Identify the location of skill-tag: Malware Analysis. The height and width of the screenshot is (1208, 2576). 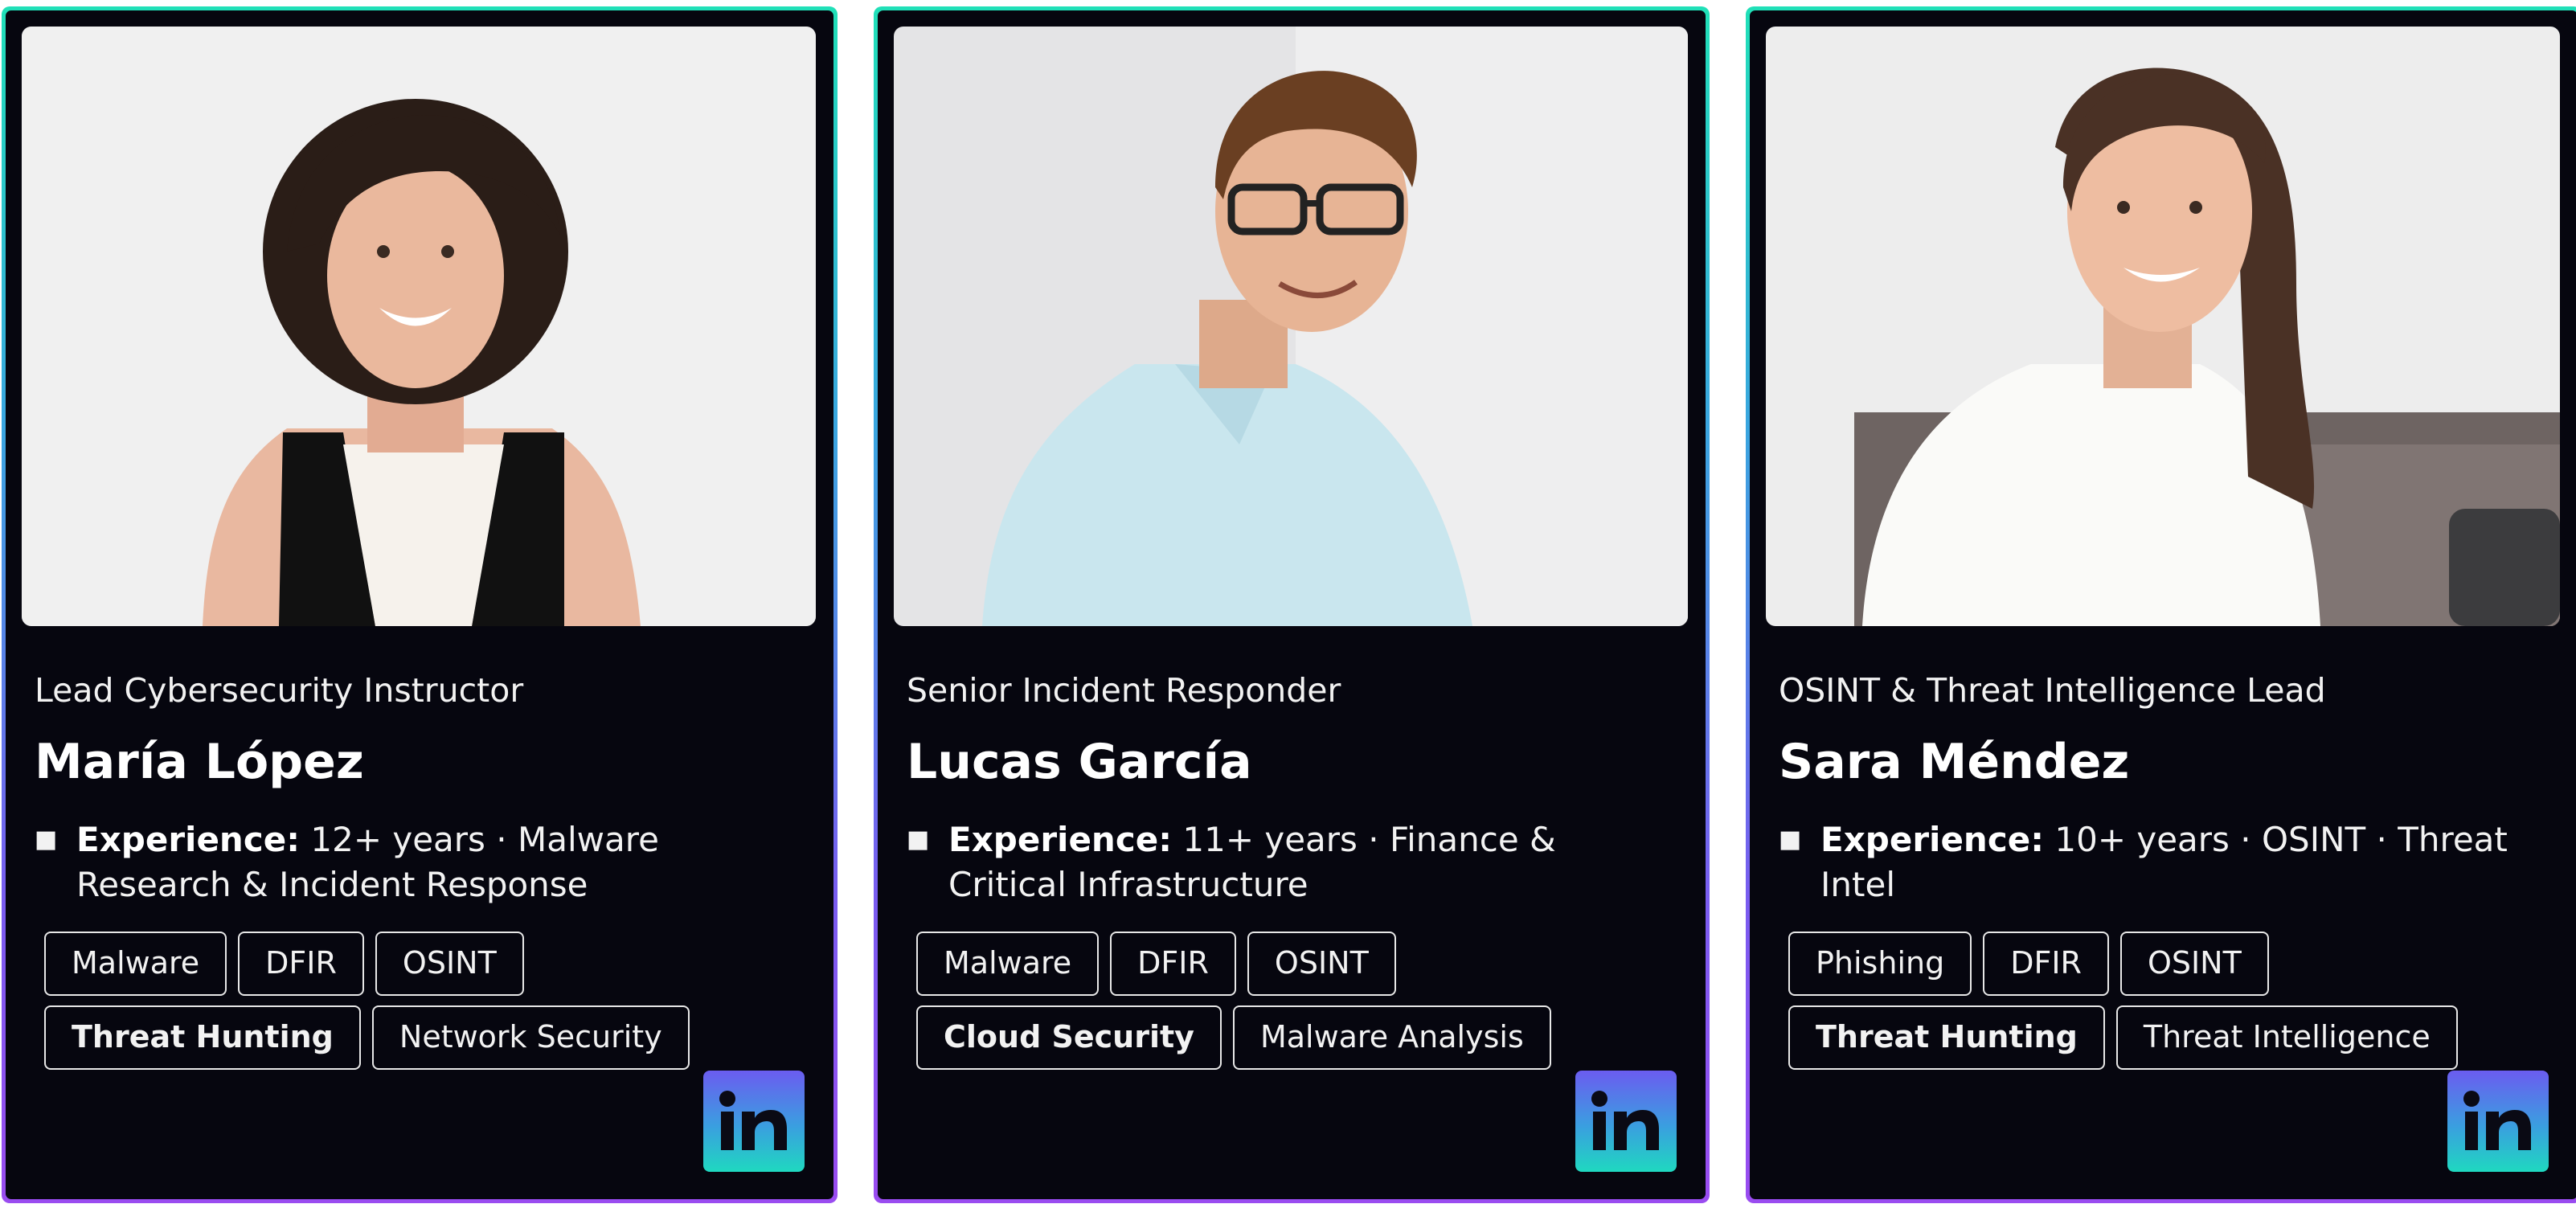
(1391, 1037).